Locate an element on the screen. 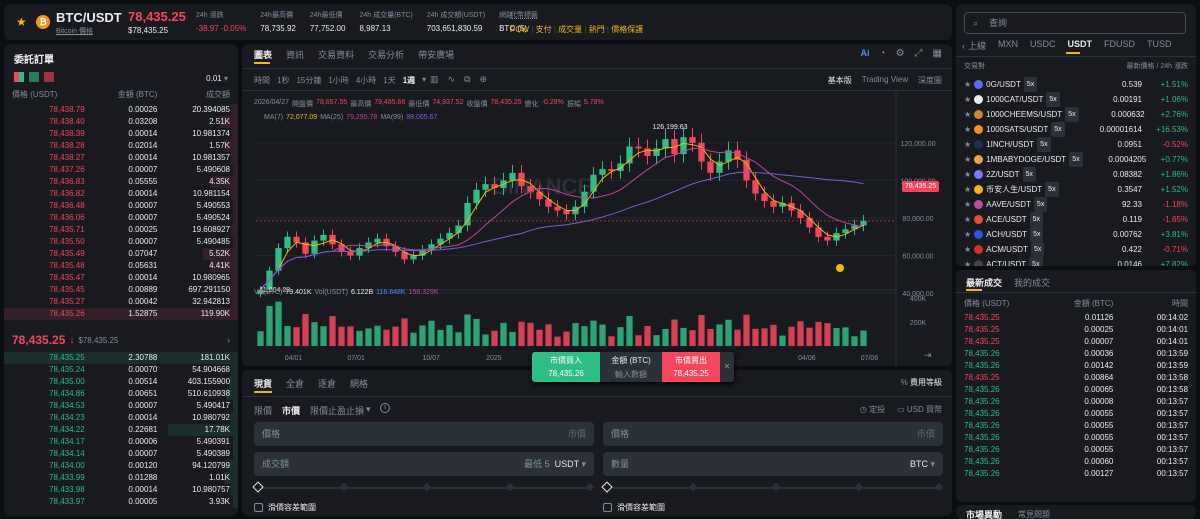 The height and width of the screenshot is (519, 1200). book-ask-icon is located at coordinates (49, 77).